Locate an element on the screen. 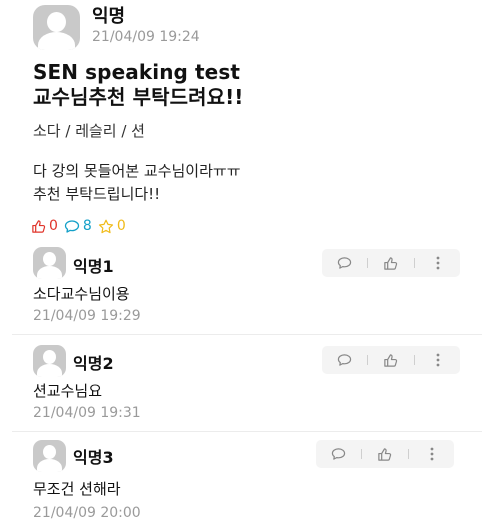  like-stat: 0 is located at coordinates (44, 226).